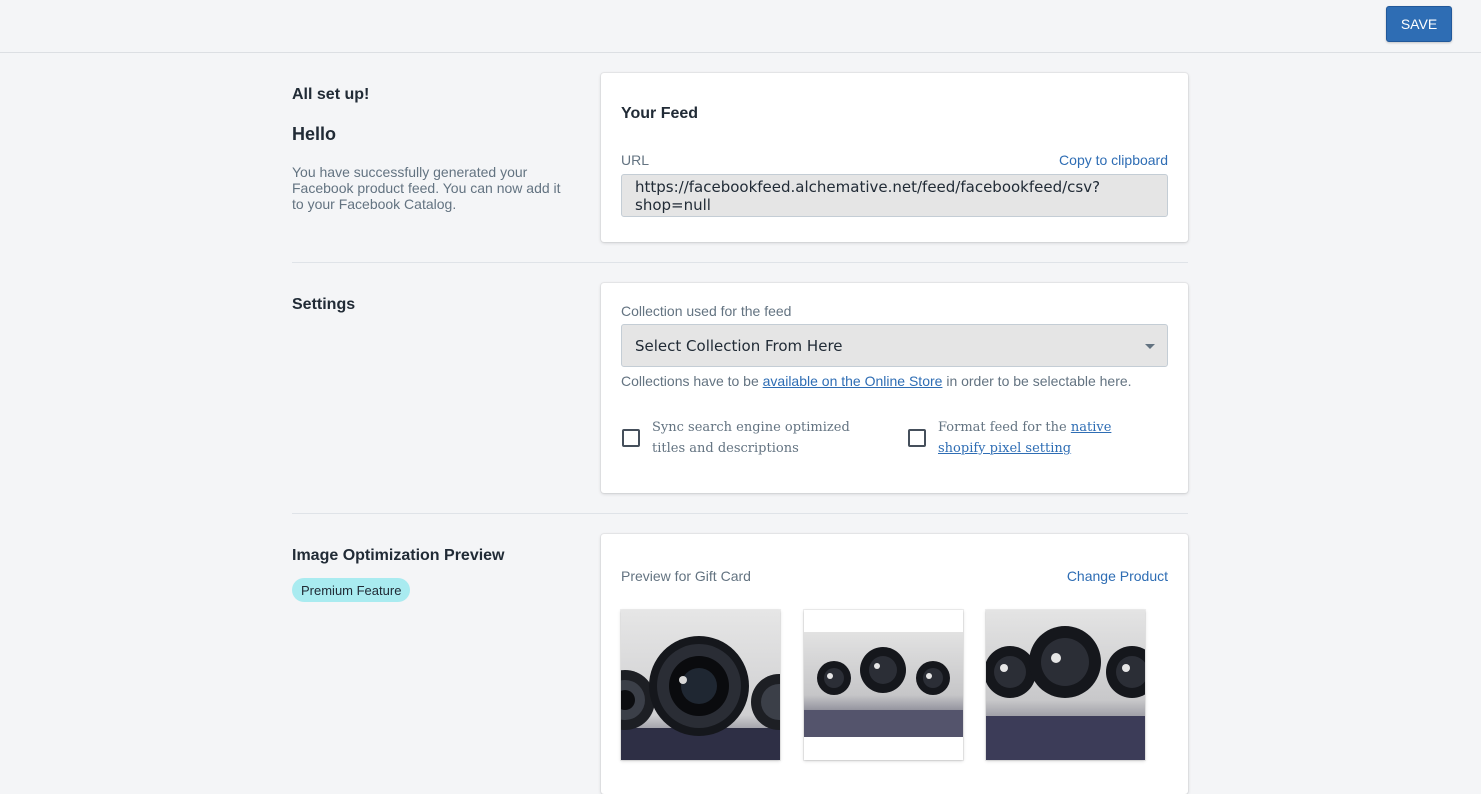 Image resolution: width=1481 pixels, height=794 pixels. What do you see at coordinates (1419, 24) in the screenshot?
I see `save-button: SAVE` at bounding box center [1419, 24].